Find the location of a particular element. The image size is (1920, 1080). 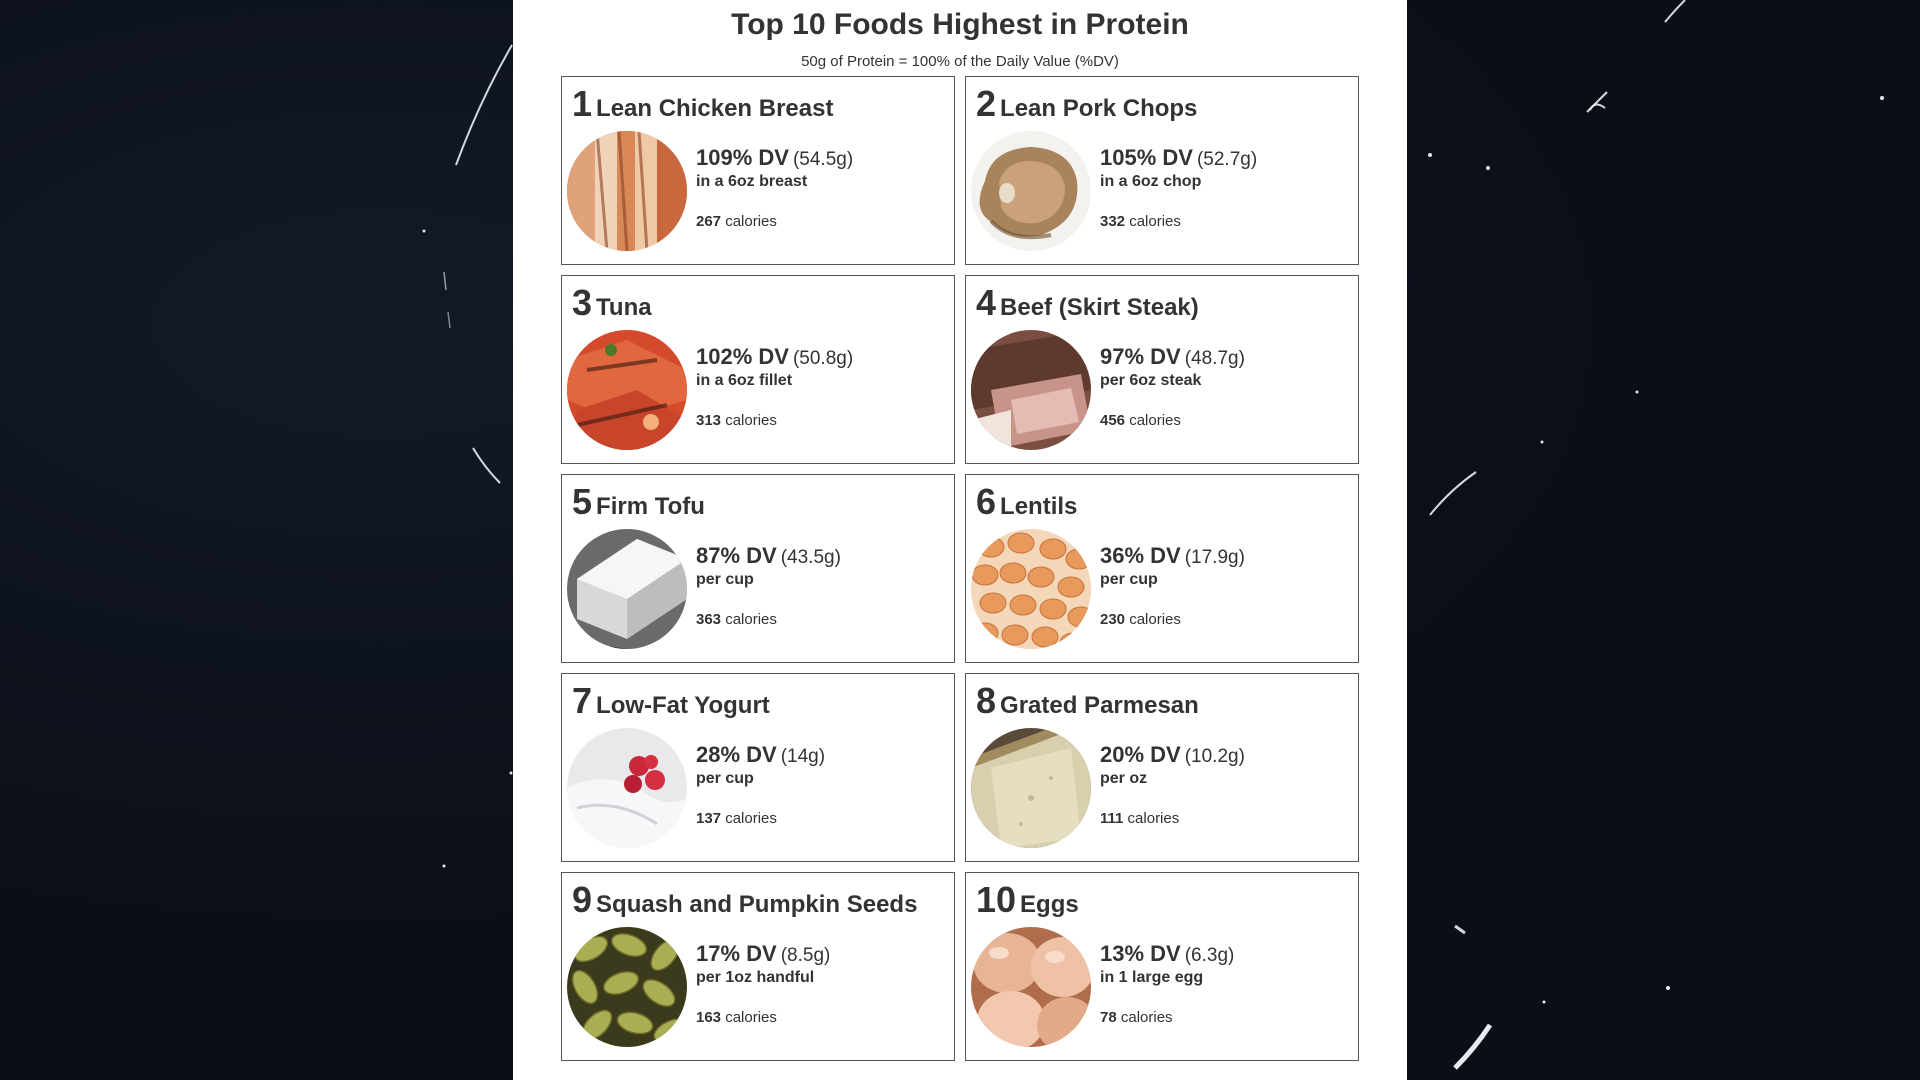

serving-size: in a 6oz fillet is located at coordinates (744, 380).